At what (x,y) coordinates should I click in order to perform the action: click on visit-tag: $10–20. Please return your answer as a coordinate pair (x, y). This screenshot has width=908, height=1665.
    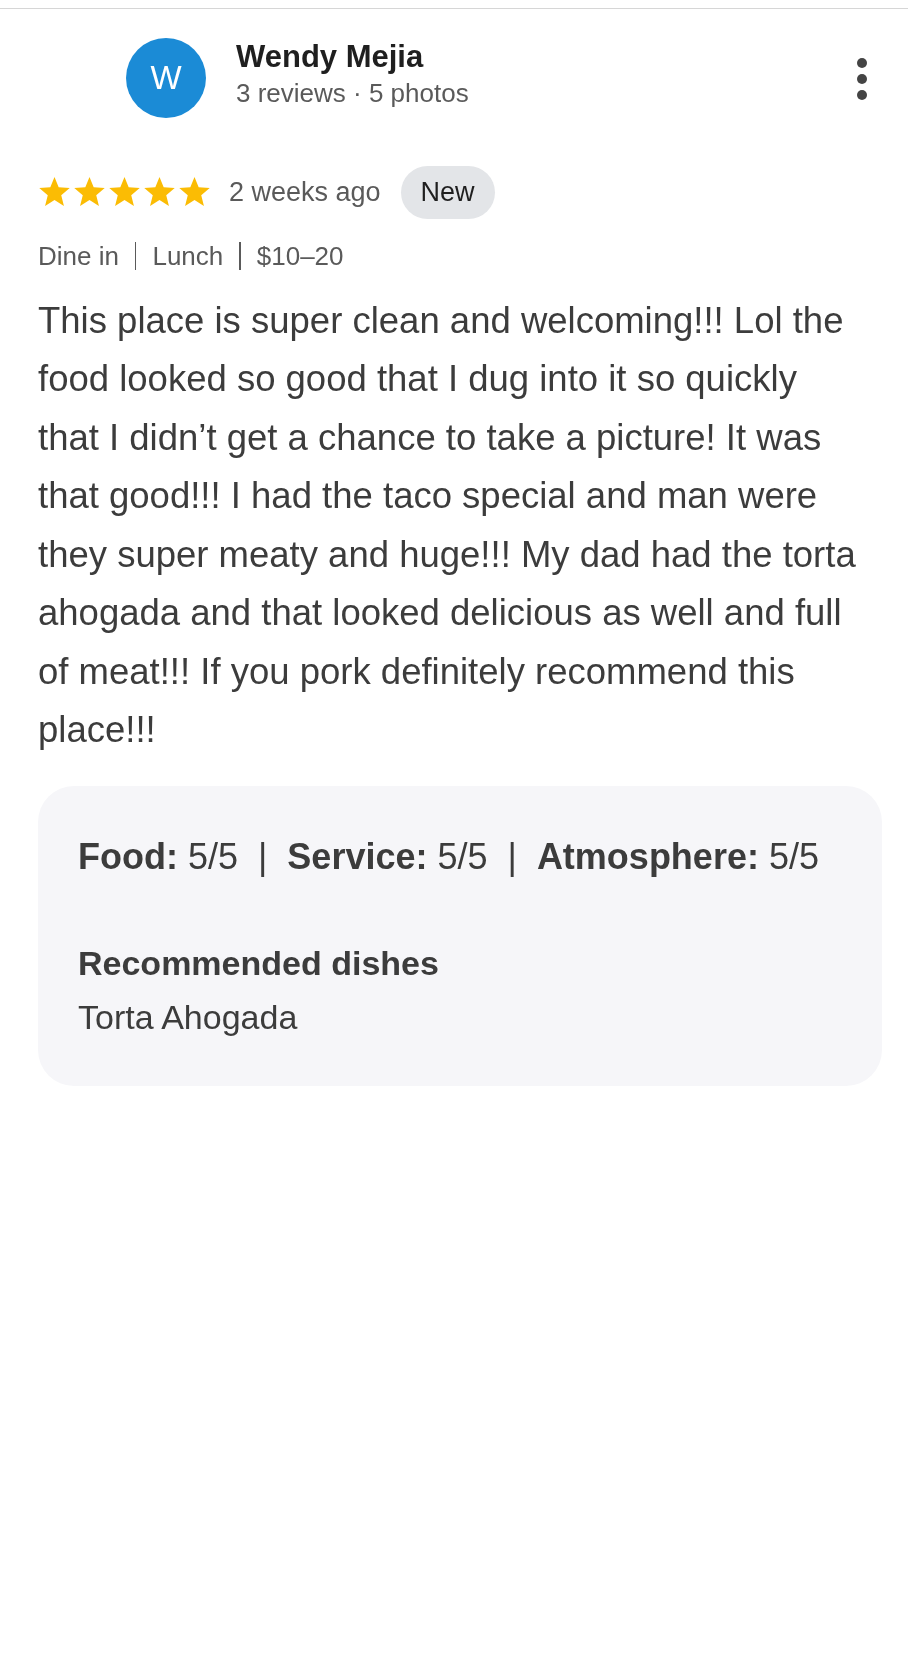
    Looking at the image, I should click on (300, 256).